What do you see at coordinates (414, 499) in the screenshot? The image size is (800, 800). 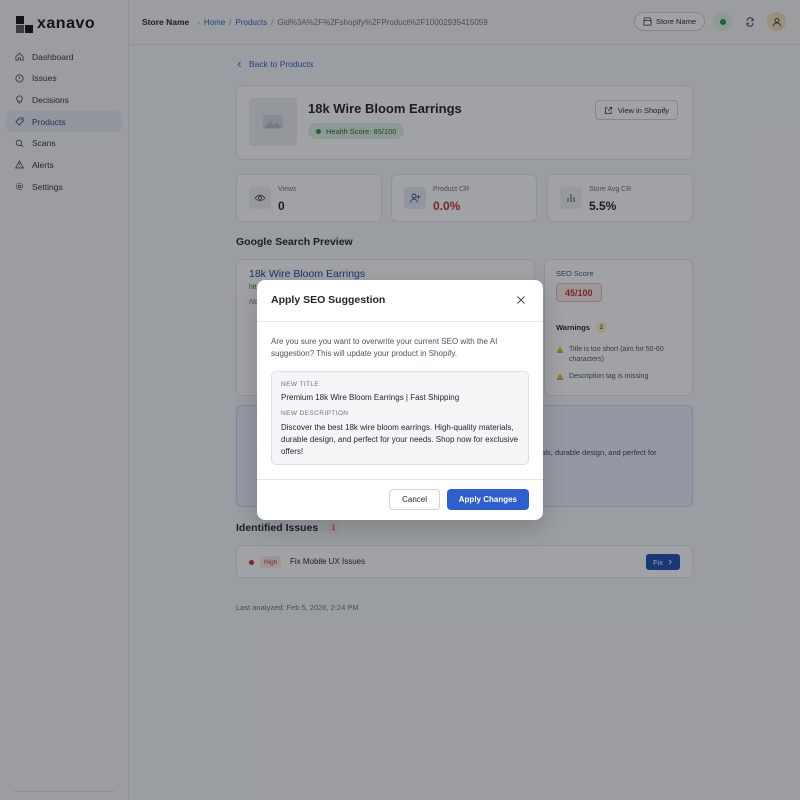 I see `cancel-button: Cancel` at bounding box center [414, 499].